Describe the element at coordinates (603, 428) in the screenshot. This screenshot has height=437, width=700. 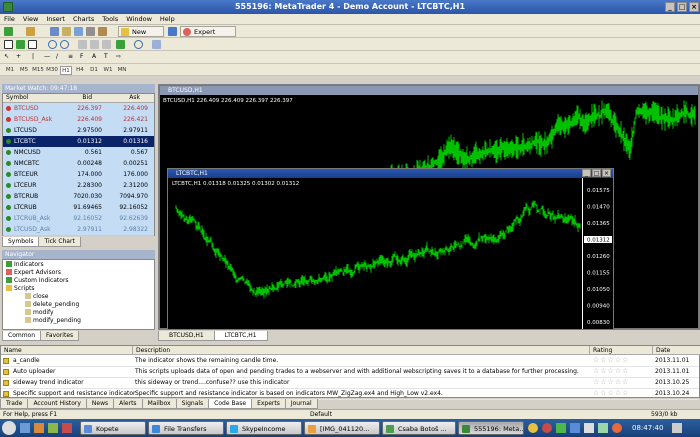
I see `tray-battery-icon` at that location.